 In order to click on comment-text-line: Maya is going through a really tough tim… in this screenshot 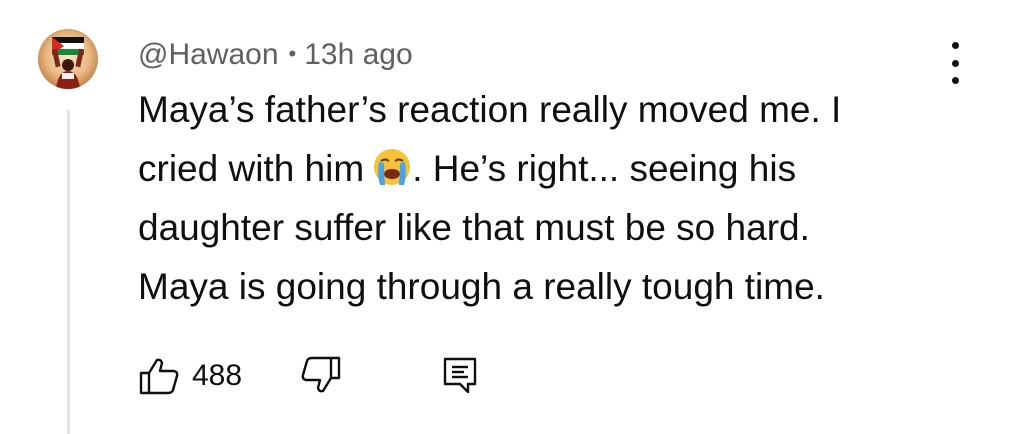, I will do `click(481, 286)`.